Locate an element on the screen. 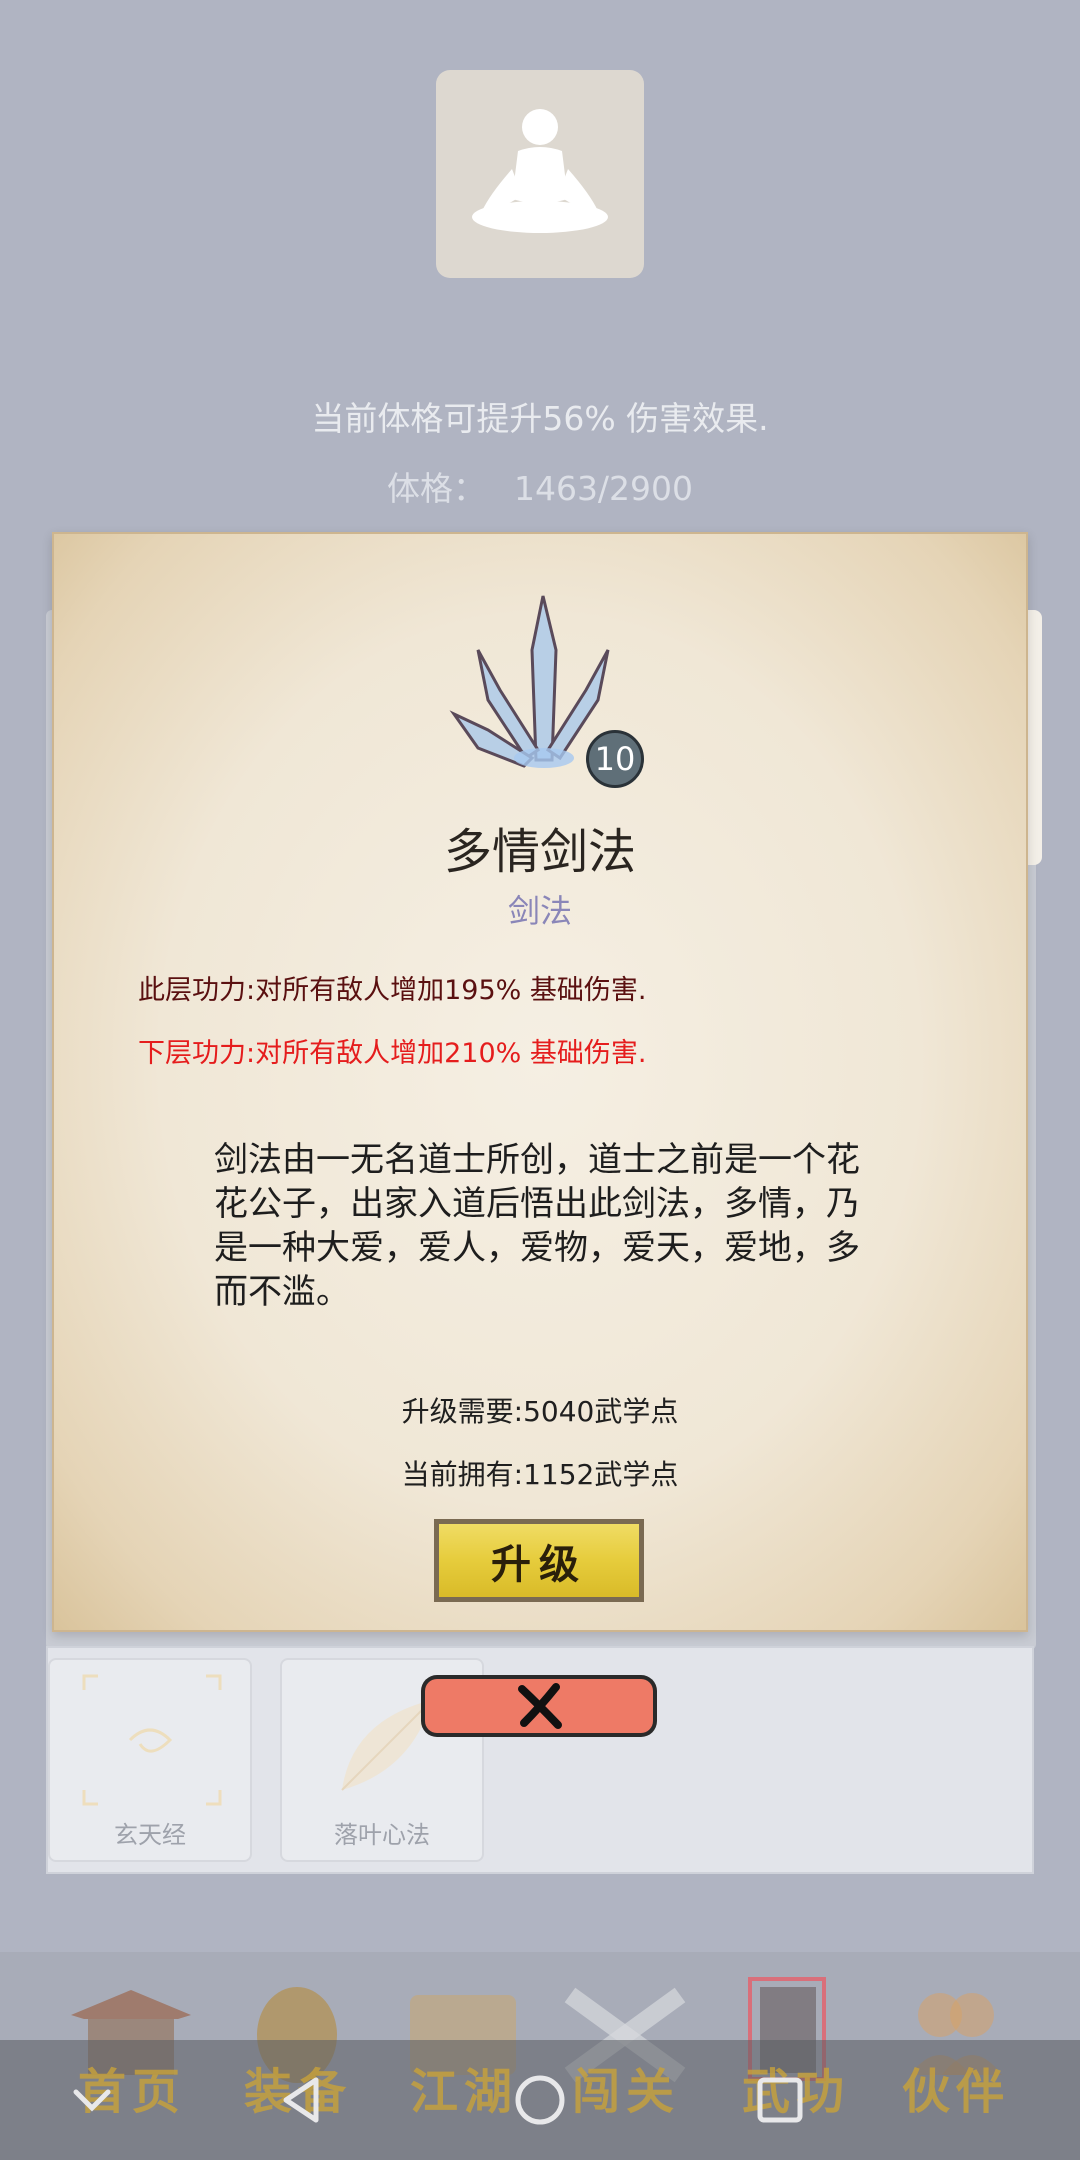 This screenshot has height=2160, width=1080. upgrade-button-label: 升级 is located at coordinates (539, 1560).